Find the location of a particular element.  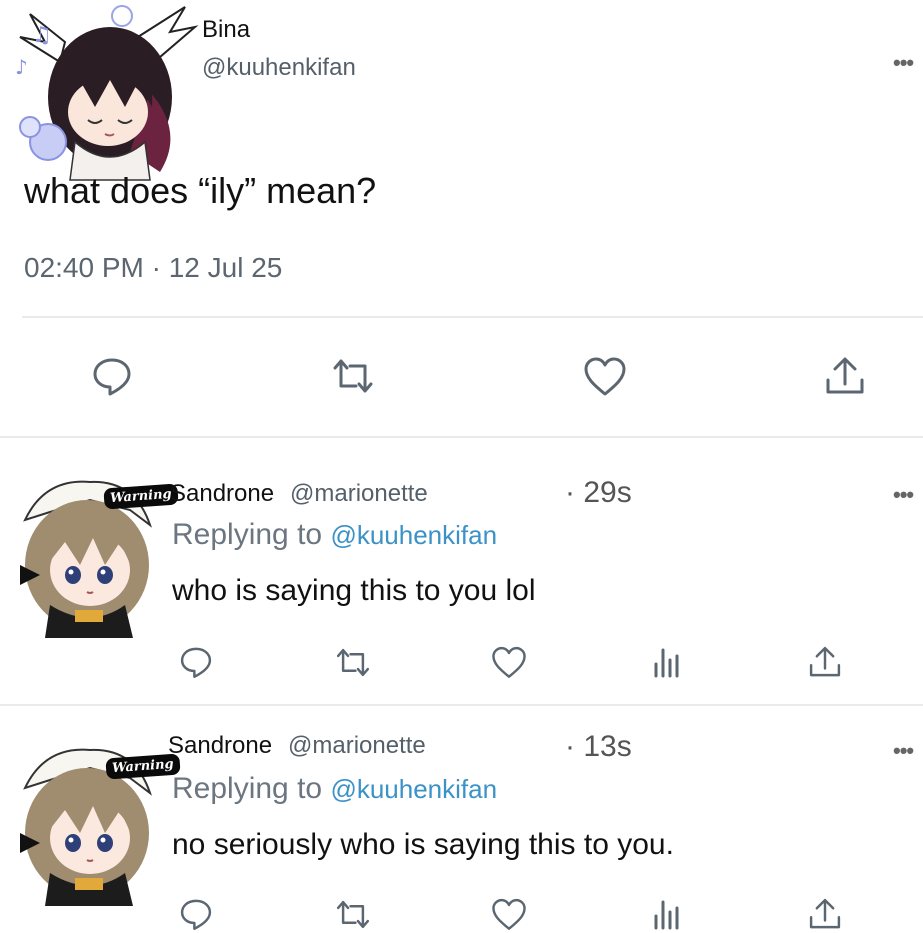

avatar-bina-image: ♫ ♪ is located at coordinates (107, 93).